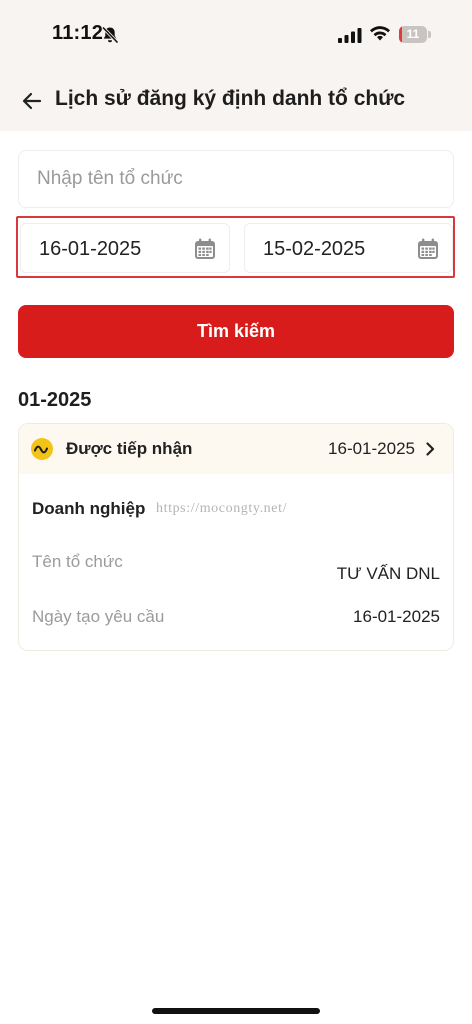  I want to click on wifi-icon, so click(380, 33).